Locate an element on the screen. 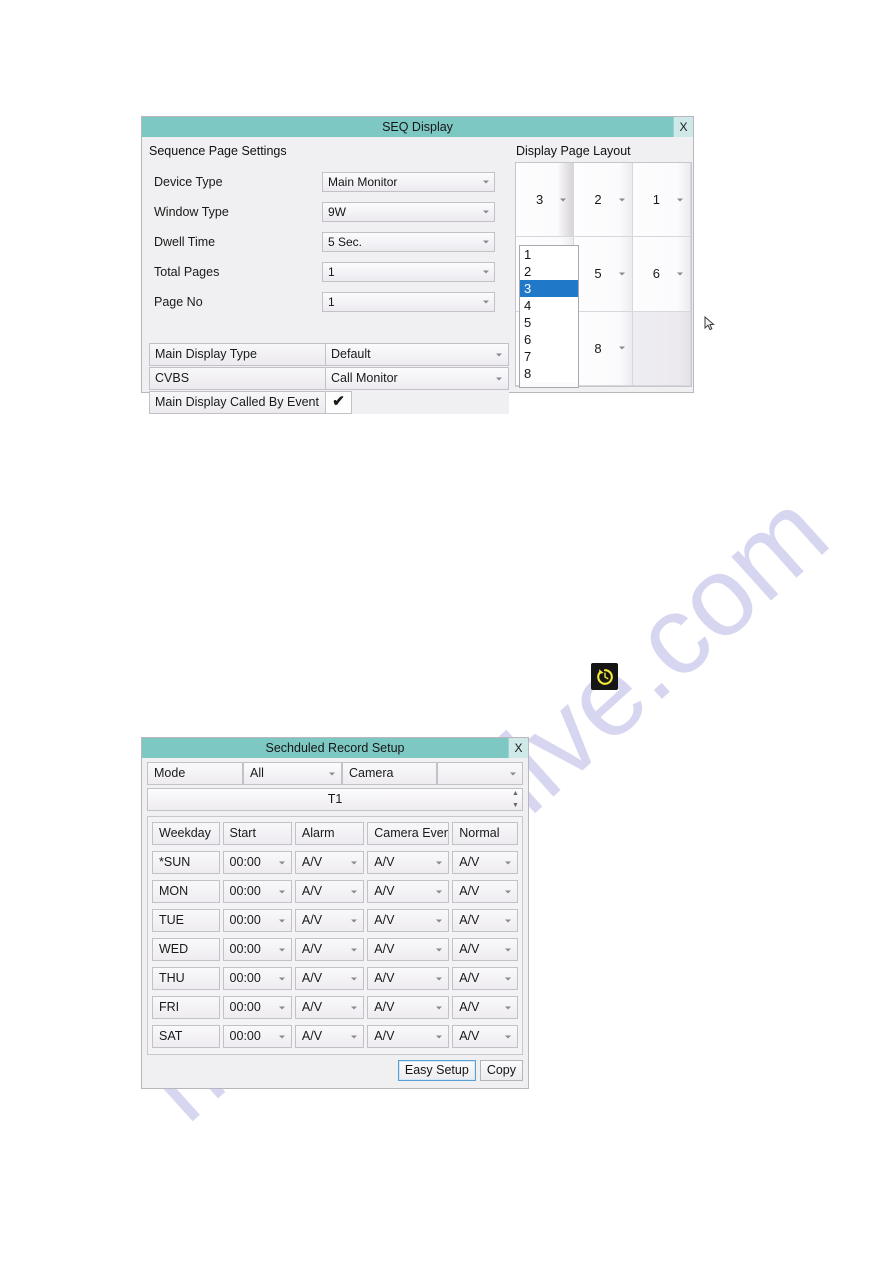  layout-cell-1: 3 is located at coordinates (545, 200).